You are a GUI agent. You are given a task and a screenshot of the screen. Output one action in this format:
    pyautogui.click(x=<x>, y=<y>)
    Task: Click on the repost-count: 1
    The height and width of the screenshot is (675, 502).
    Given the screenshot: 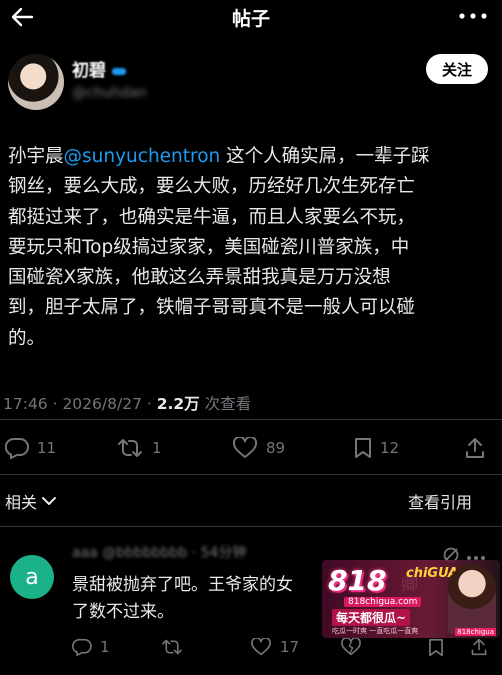 What is the action you would take?
    pyautogui.click(x=157, y=448)
    